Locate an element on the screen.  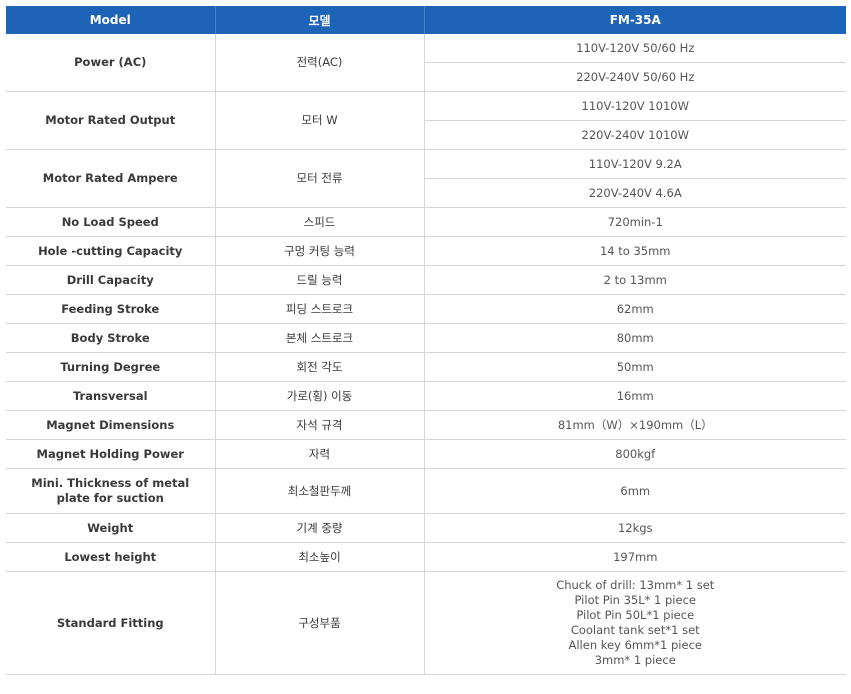
row-korean-label: 본체 스트로크 is located at coordinates (320, 338).